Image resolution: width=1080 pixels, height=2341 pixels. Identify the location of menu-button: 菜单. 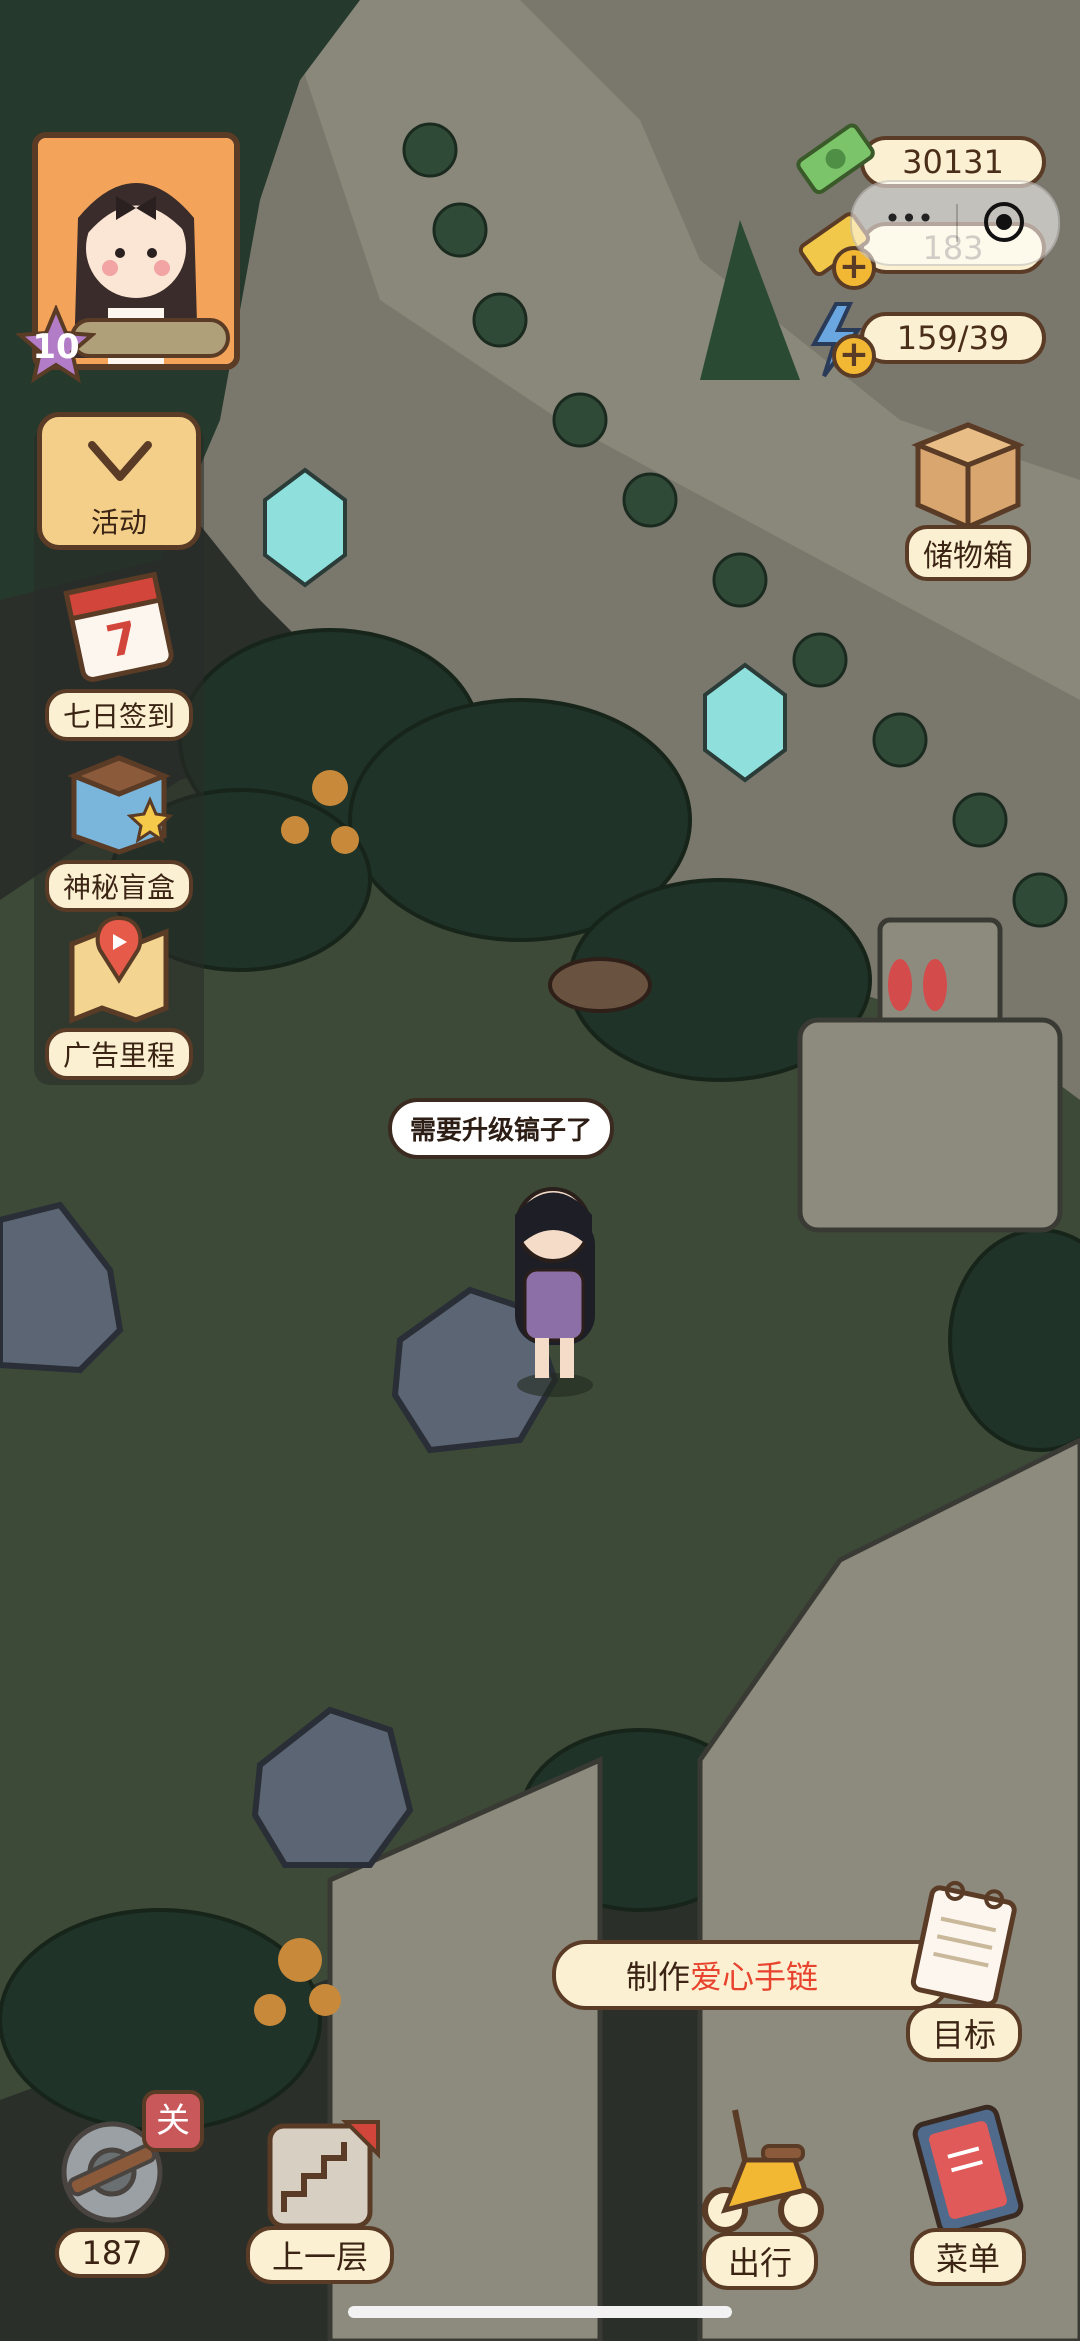
(968, 2193).